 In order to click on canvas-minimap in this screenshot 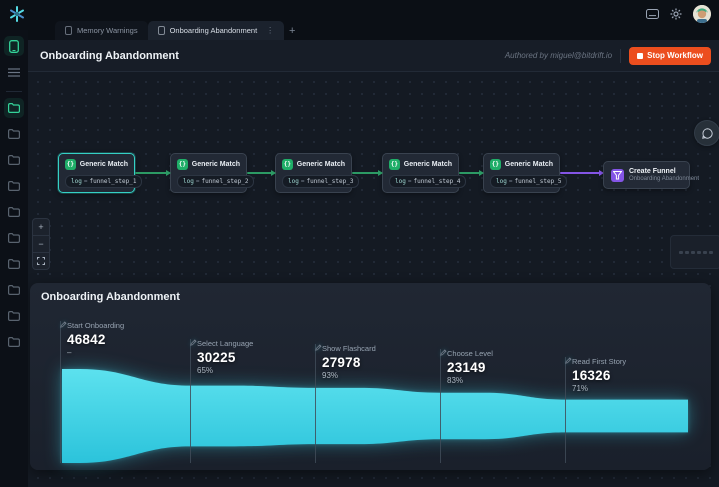, I will do `click(694, 252)`.